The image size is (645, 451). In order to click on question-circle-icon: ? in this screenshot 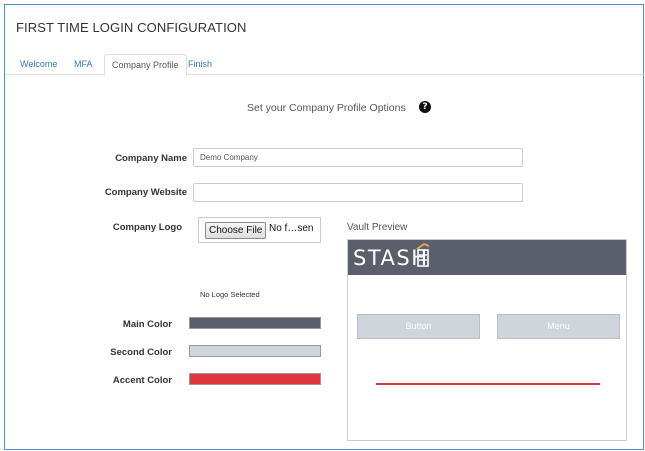, I will do `click(425, 107)`.